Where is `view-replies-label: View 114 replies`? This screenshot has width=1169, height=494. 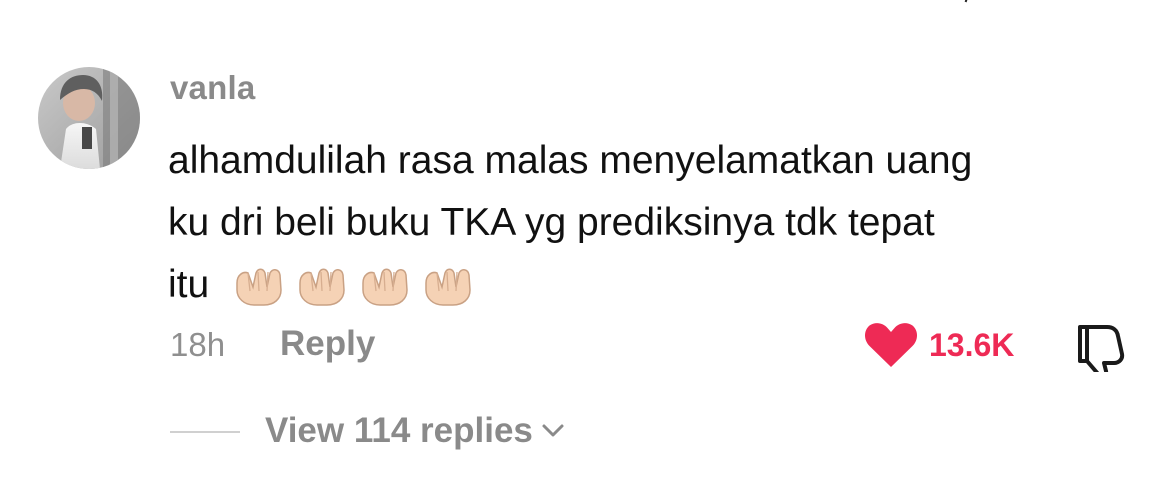
view-replies-label: View 114 replies is located at coordinates (399, 430).